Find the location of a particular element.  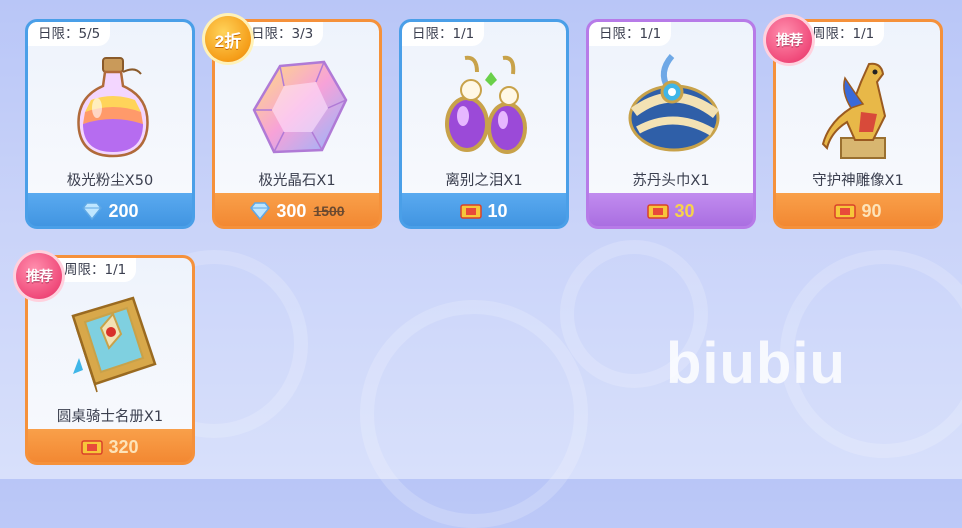

price-value: 10 is located at coordinates (497, 210).